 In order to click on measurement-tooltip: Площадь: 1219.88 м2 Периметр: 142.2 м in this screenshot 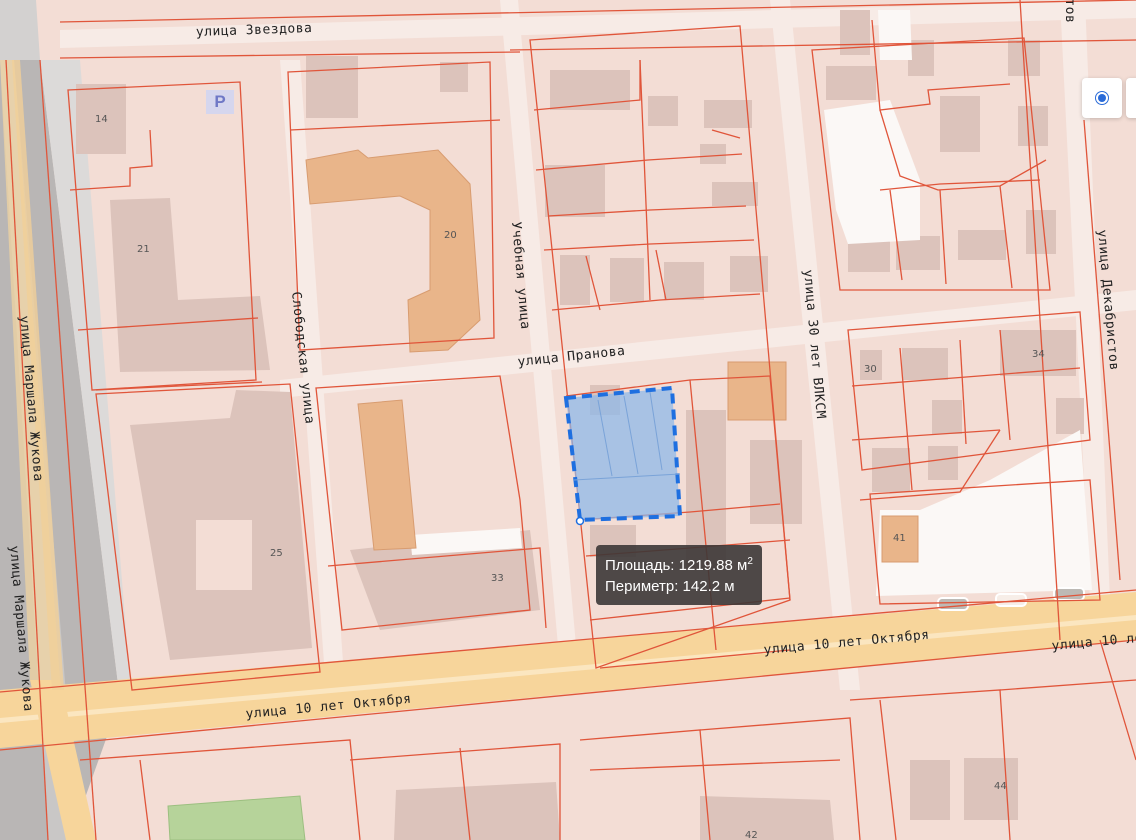, I will do `click(679, 575)`.